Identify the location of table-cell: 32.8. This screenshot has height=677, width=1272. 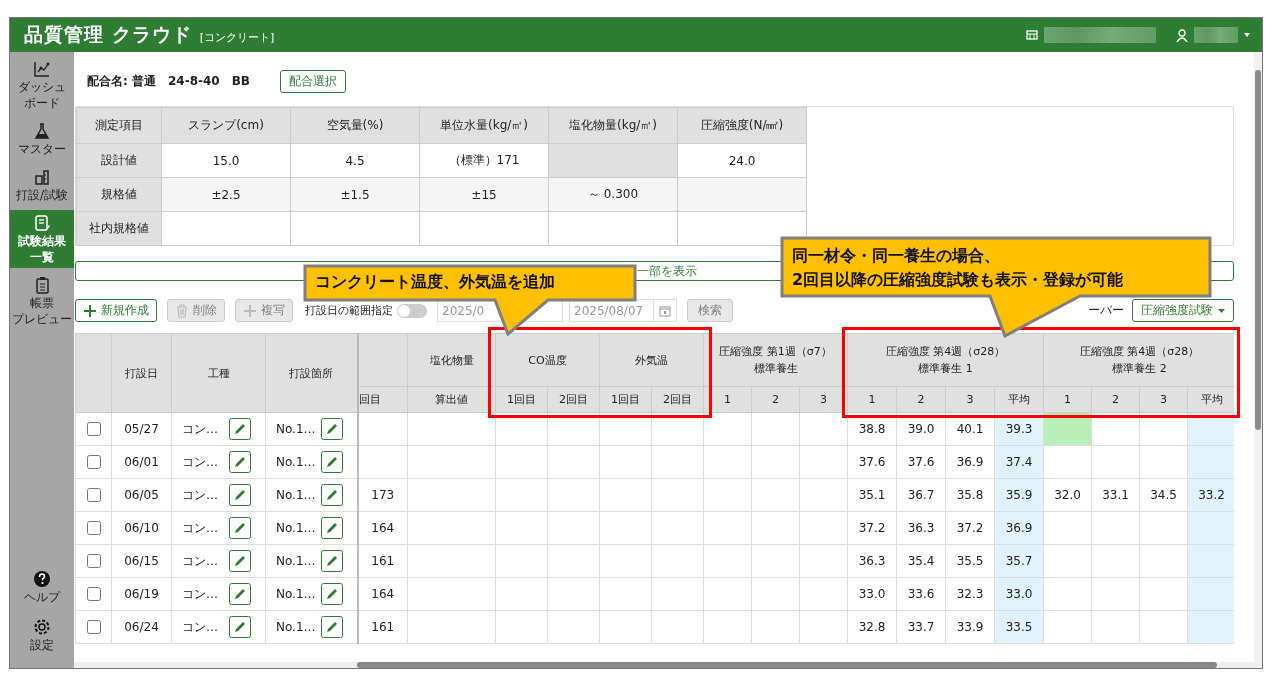
(872, 627).